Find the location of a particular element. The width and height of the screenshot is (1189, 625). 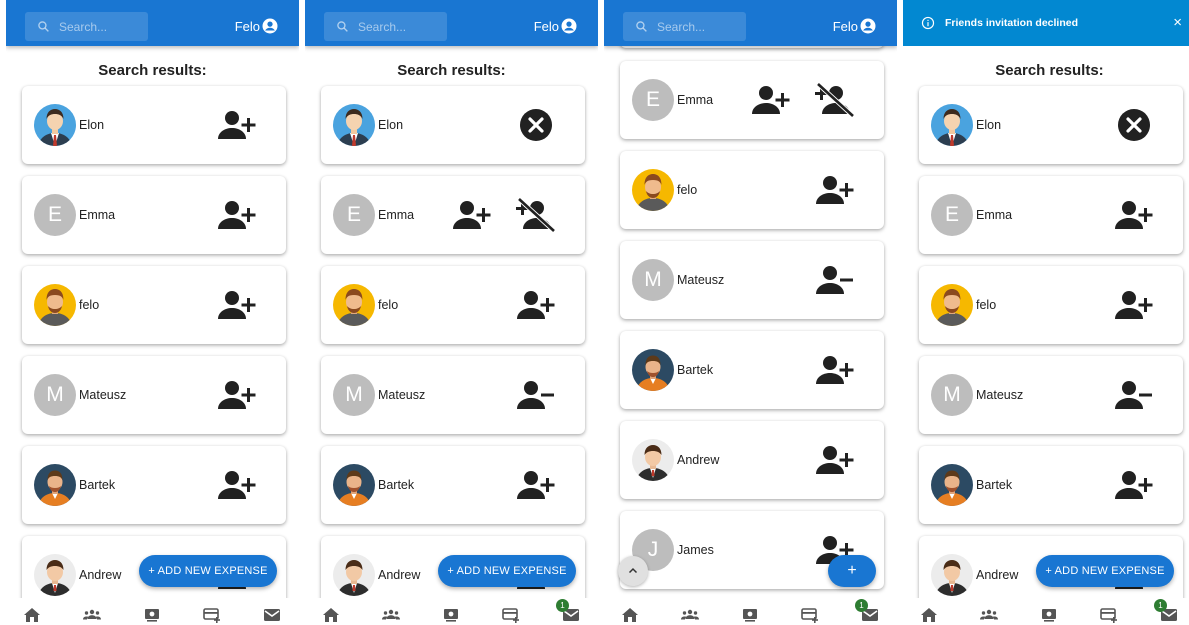

scroll-to-top-button is located at coordinates (633, 571).